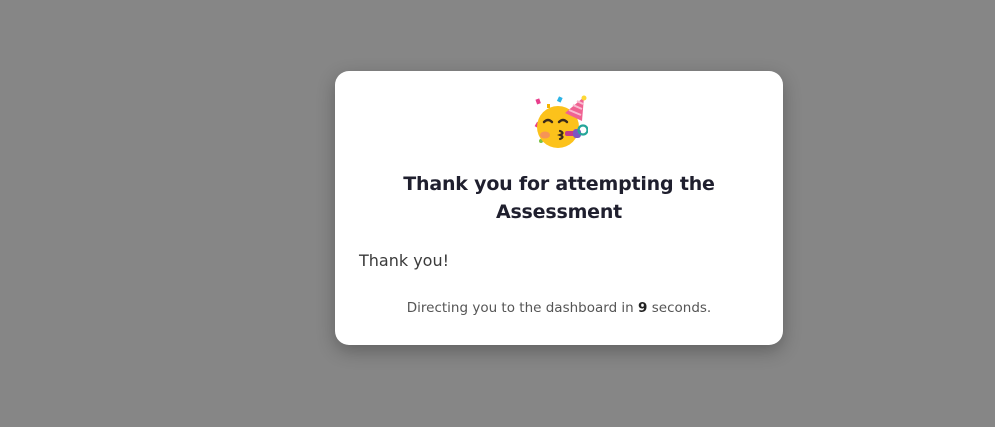 This screenshot has width=995, height=427. What do you see at coordinates (559, 212) in the screenshot?
I see `dialog-title-line-2: Assessment` at bounding box center [559, 212].